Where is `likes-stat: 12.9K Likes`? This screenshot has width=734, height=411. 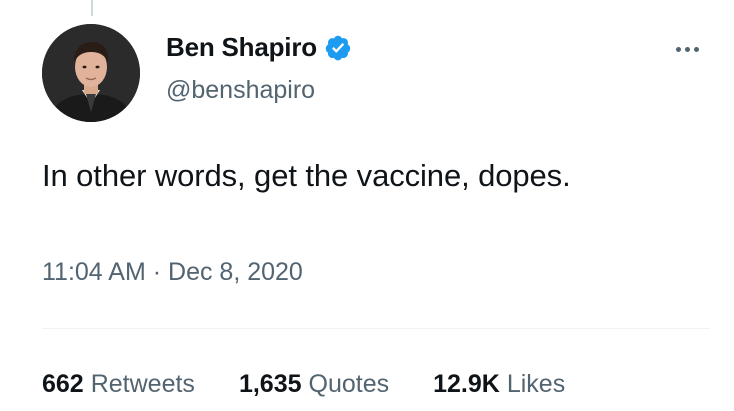
likes-stat: 12.9K Likes is located at coordinates (499, 384).